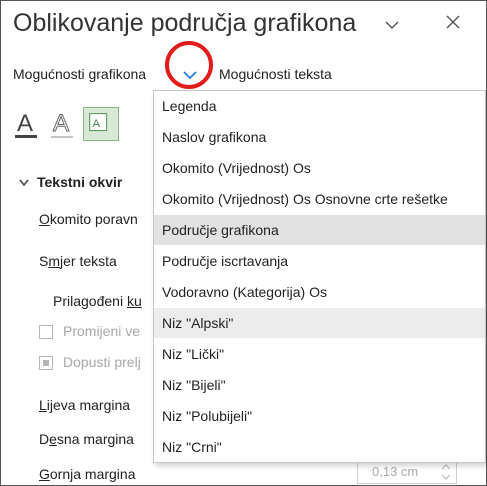  I want to click on text-options-tab: Mogućnosti teksta, so click(275, 74).